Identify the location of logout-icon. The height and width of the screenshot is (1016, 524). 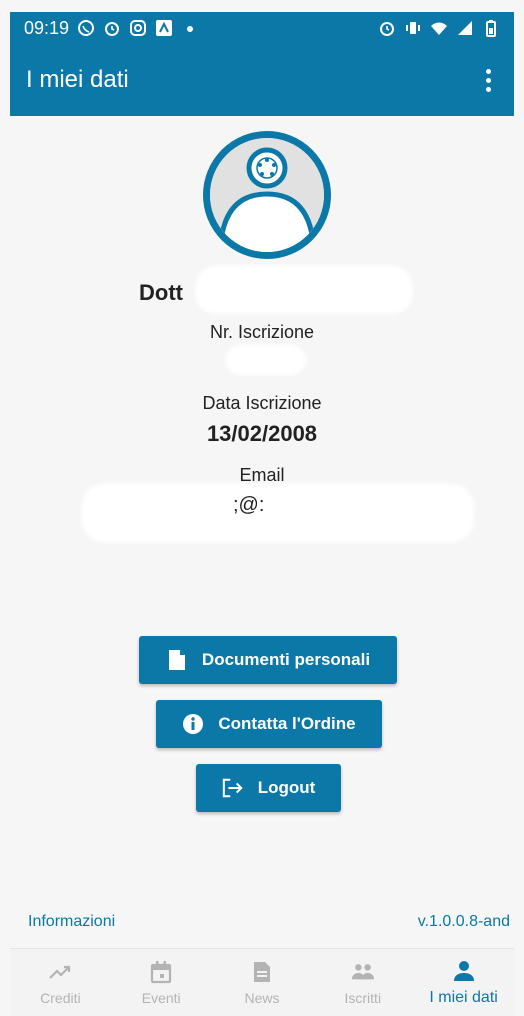
(233, 788).